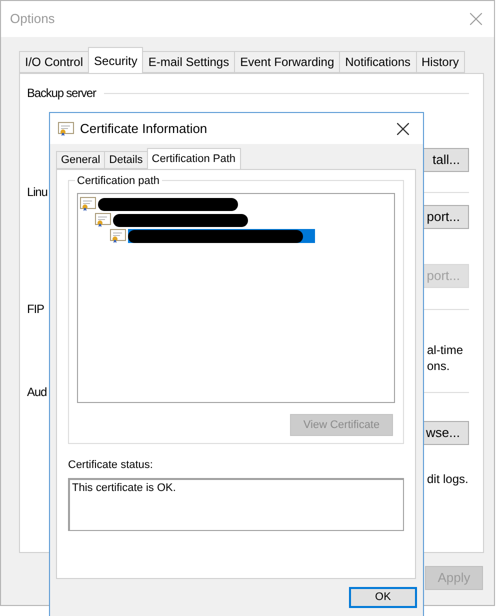 This screenshot has width=497, height=616. What do you see at coordinates (116, 60) in the screenshot?
I see `tab: Security` at bounding box center [116, 60].